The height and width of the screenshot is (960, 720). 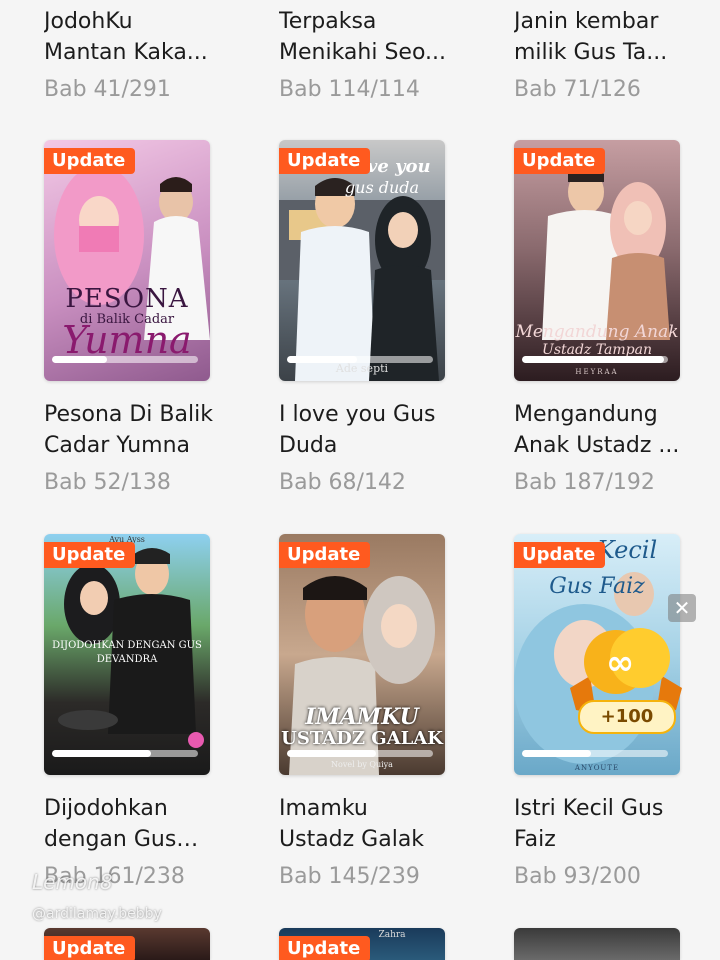 What do you see at coordinates (352, 824) in the screenshot?
I see `book-title: Imamku Ustadz Galak` at bounding box center [352, 824].